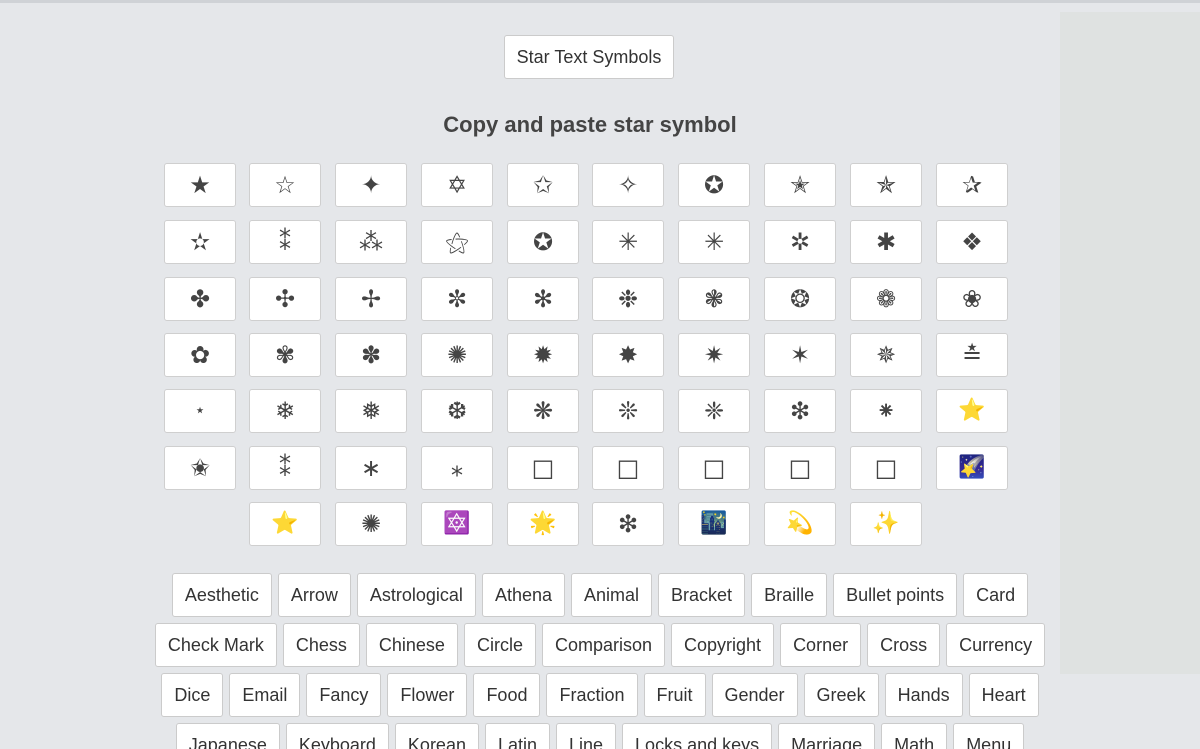 This screenshot has height=749, width=1200. Describe the element at coordinates (603, 645) in the screenshot. I see `category-tag-comparison: Comparison` at that location.